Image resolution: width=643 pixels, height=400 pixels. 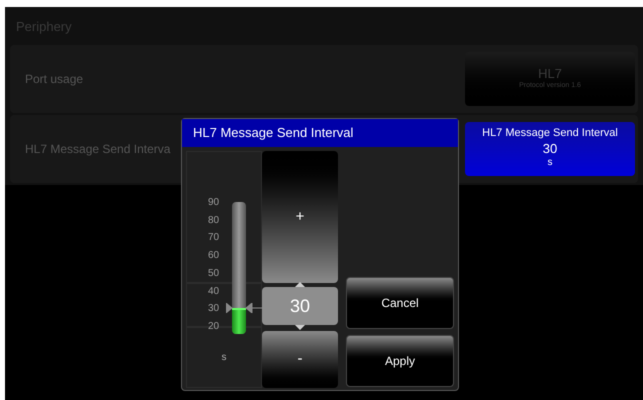 What do you see at coordinates (300, 284) in the screenshot?
I see `up-arrow-icon` at bounding box center [300, 284].